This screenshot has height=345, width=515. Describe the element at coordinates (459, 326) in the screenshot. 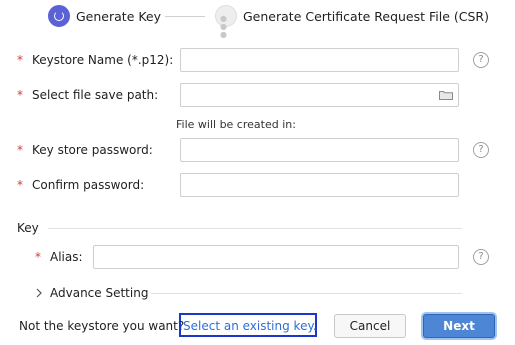

I see `next-button: Next` at that location.